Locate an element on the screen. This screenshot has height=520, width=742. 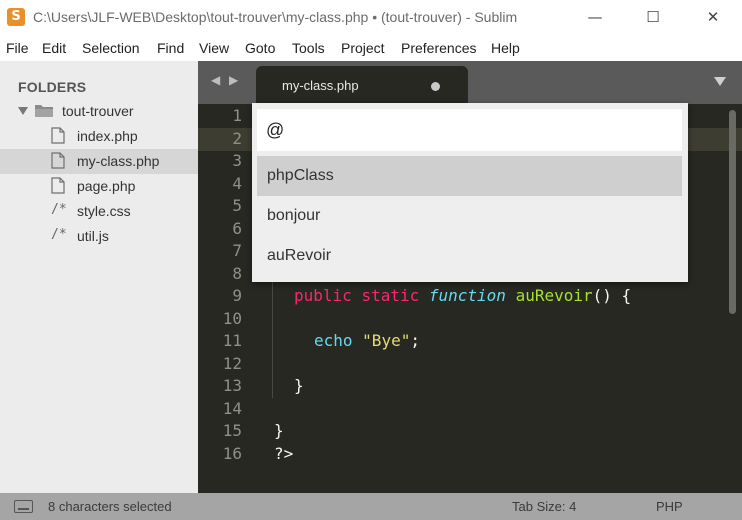
disclosure-triangle-icon is located at coordinates (23, 111).